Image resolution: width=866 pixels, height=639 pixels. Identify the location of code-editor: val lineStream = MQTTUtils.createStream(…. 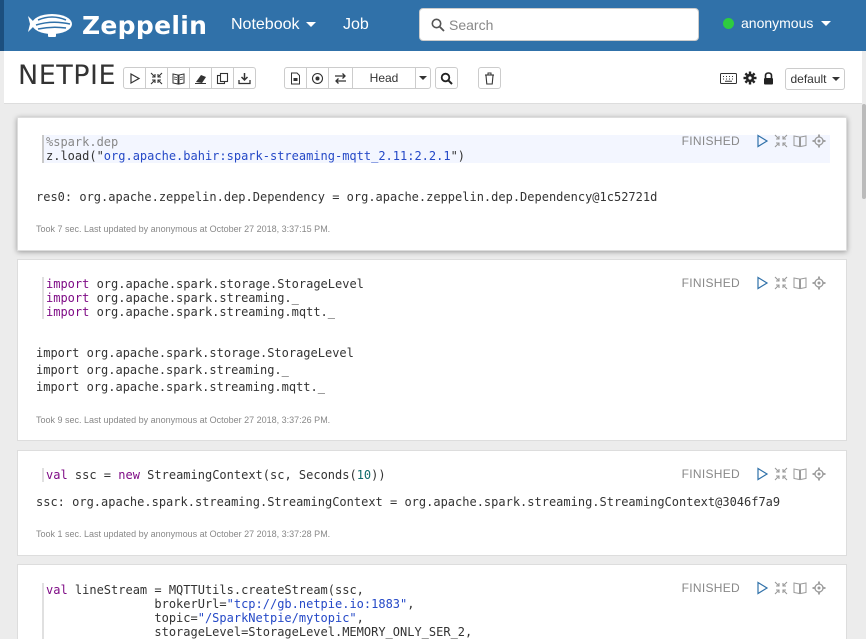
(257, 611).